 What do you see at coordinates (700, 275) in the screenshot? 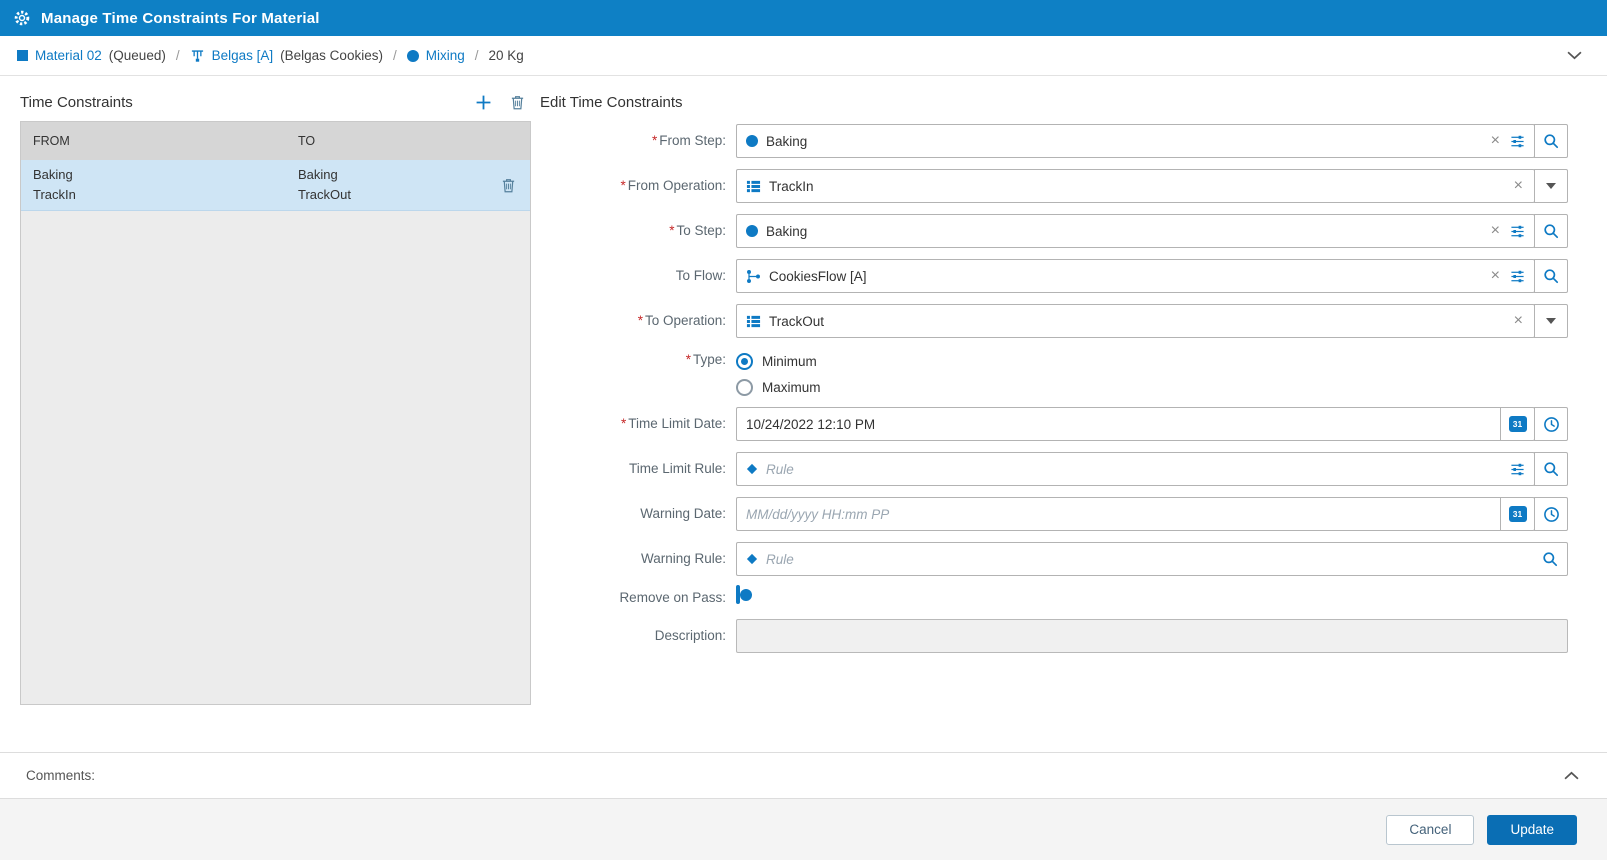
I see `to-flow-label: To Flow:` at bounding box center [700, 275].